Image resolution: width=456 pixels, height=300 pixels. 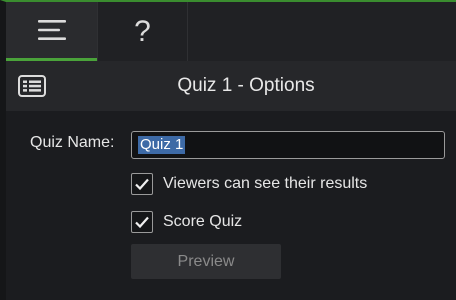 I want to click on score-quiz-option: Score Quiz, so click(x=186, y=222).